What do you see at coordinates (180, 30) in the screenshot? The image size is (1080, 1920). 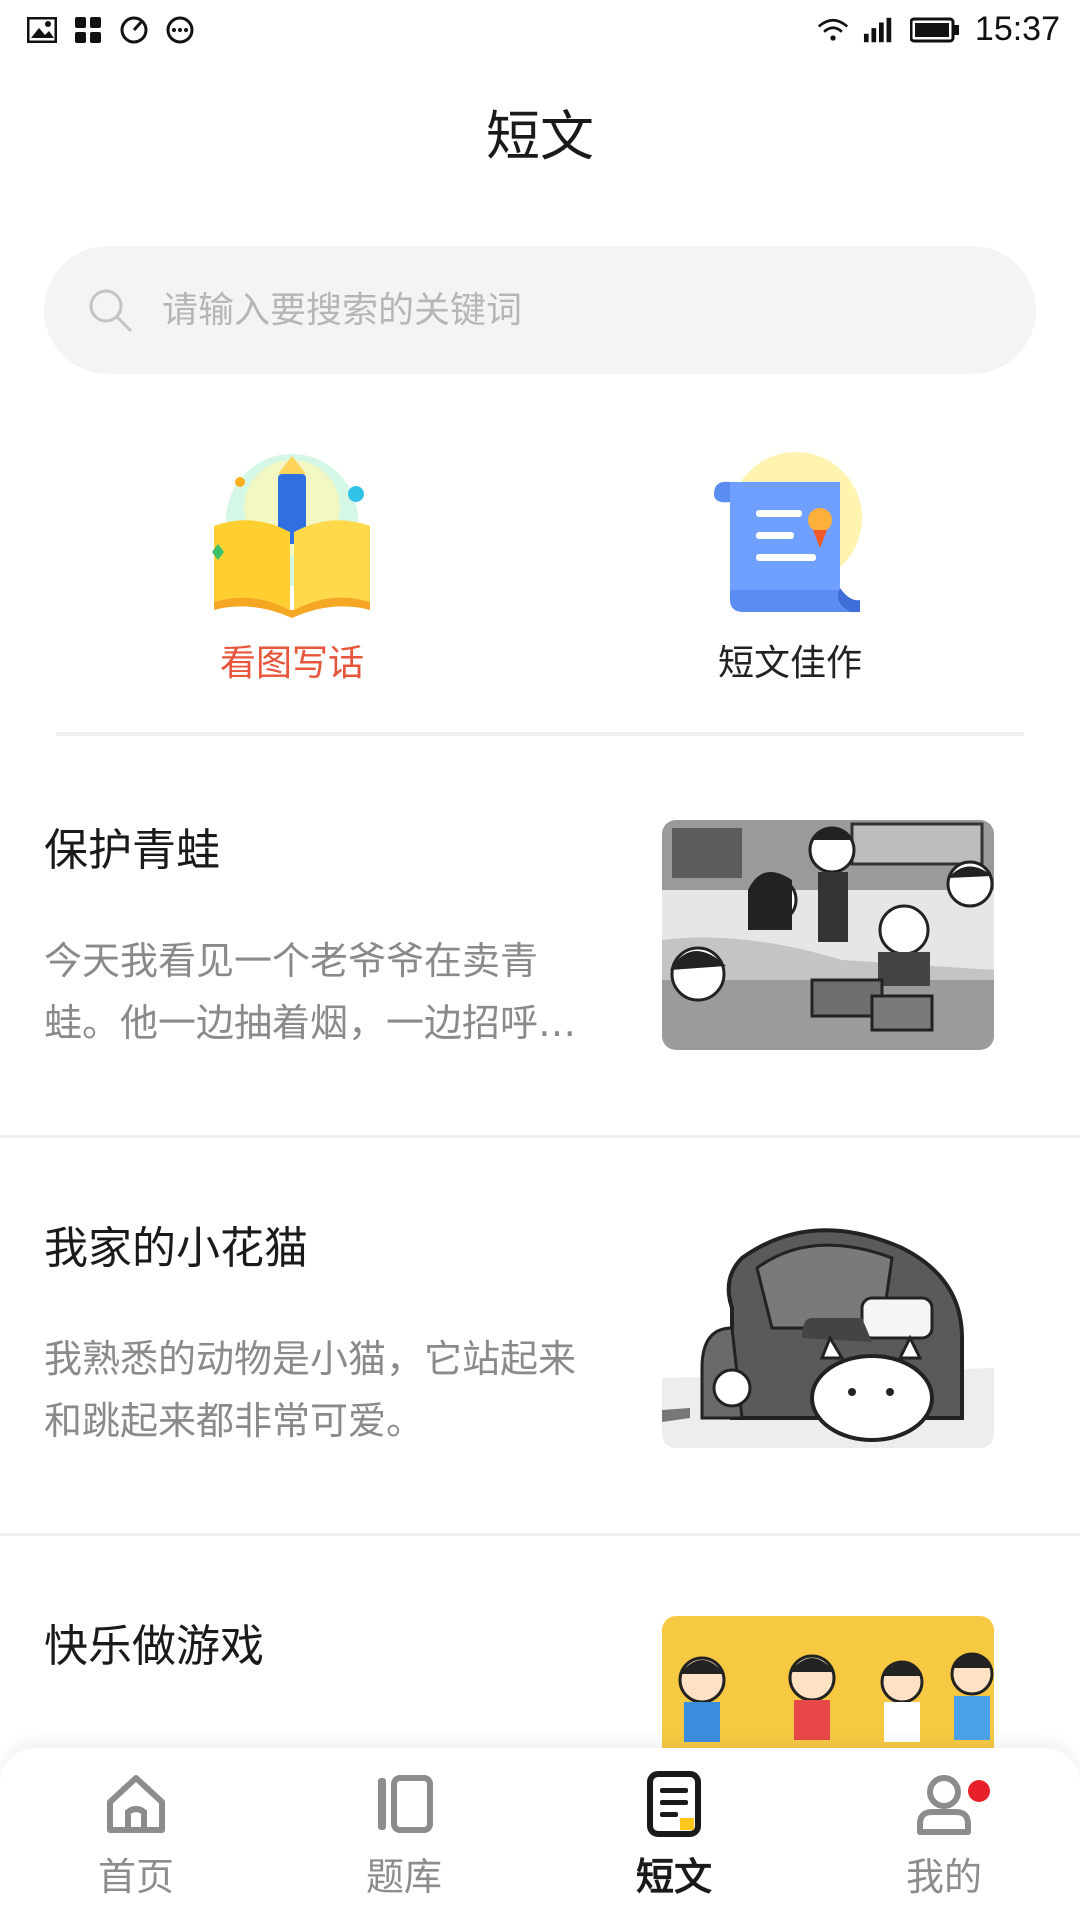 I see `more-circle-icon` at bounding box center [180, 30].